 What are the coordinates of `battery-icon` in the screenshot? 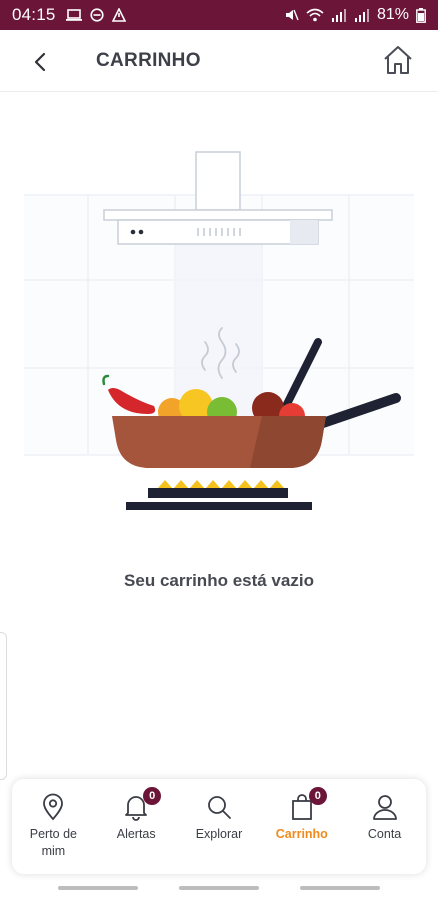 It's located at (421, 15).